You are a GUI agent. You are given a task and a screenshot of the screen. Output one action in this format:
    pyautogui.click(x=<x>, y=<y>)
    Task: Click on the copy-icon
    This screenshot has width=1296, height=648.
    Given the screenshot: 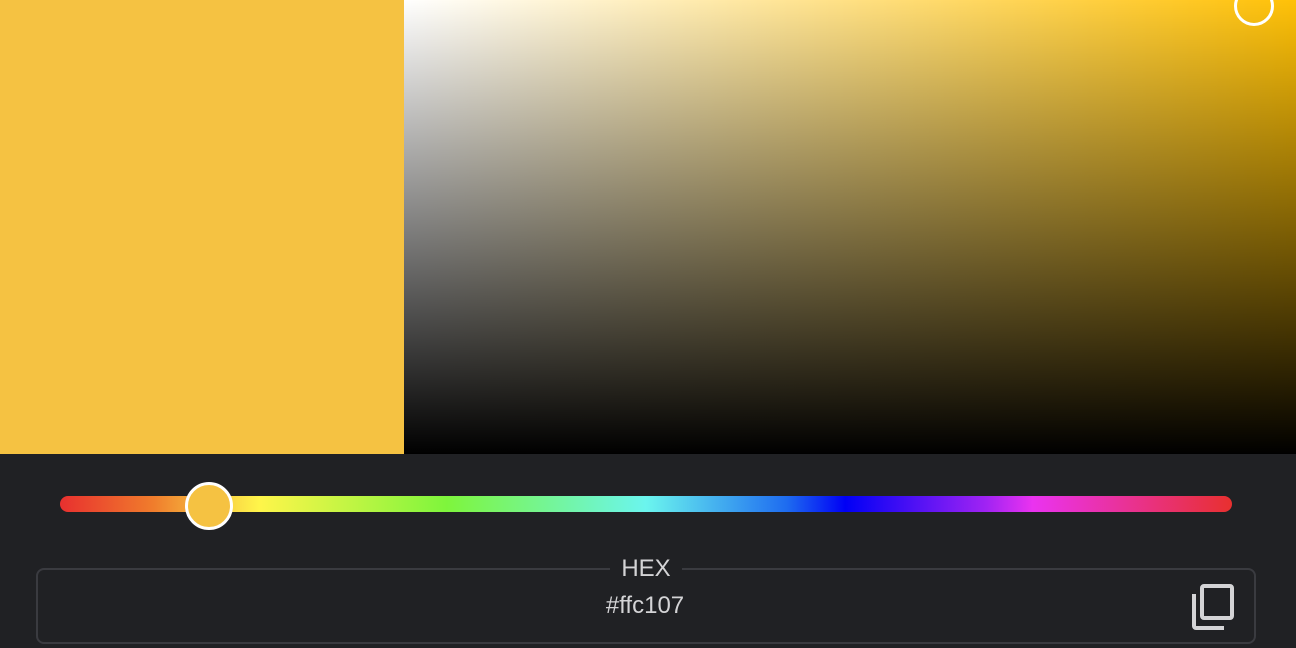 What is the action you would take?
    pyautogui.click(x=1213, y=607)
    